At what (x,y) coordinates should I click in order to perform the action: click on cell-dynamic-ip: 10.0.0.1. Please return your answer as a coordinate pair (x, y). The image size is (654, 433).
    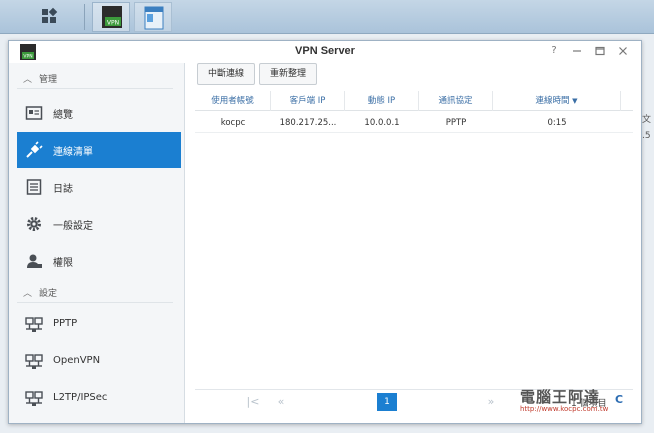
    Looking at the image, I should click on (382, 123).